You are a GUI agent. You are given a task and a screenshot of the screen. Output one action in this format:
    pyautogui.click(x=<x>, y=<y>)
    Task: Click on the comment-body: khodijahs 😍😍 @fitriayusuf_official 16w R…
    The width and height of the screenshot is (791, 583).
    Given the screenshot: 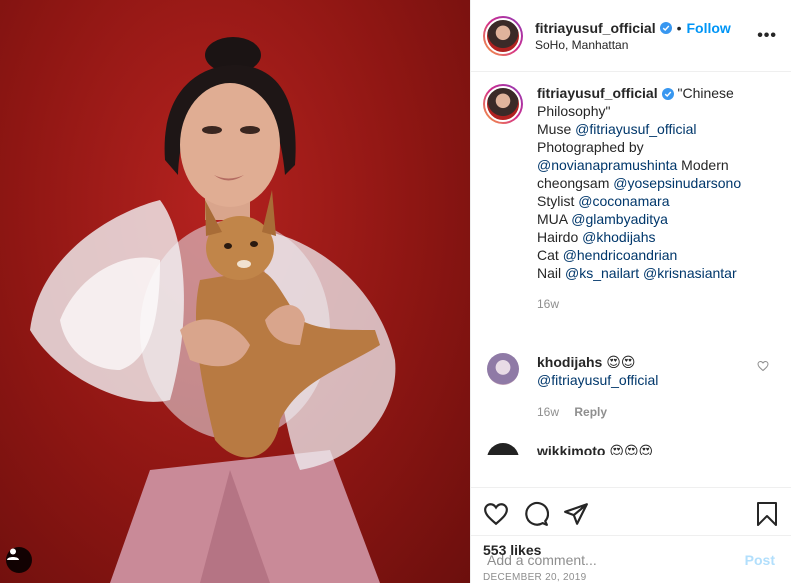 What is the action you would take?
    pyautogui.click(x=642, y=387)
    